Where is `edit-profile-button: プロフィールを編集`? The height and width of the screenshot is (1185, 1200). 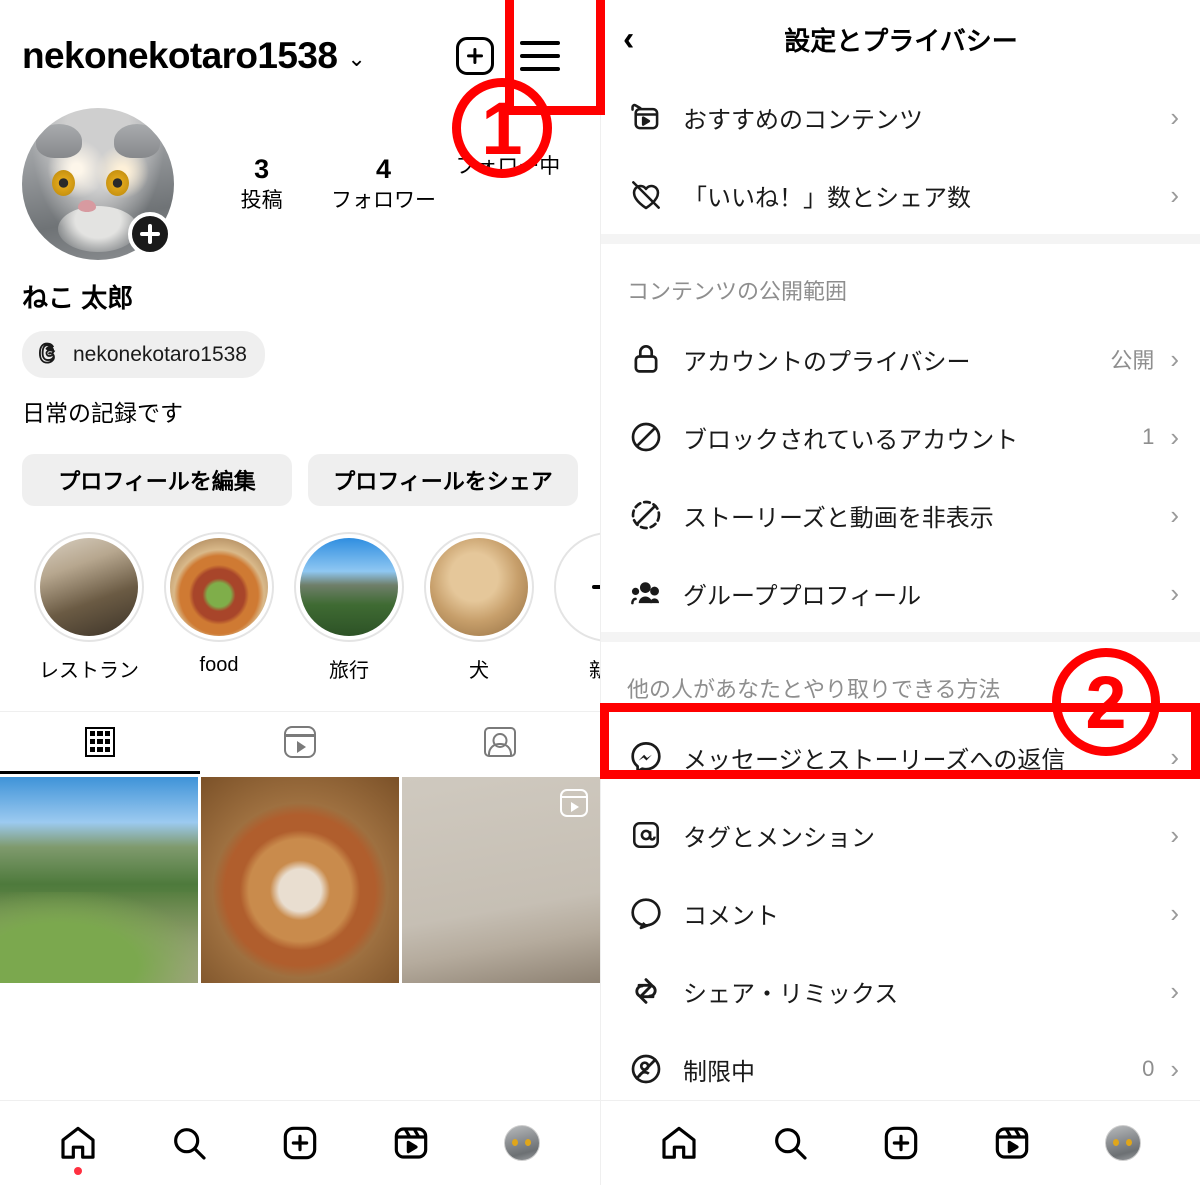
edit-profile-button: プロフィールを編集 is located at coordinates (157, 480).